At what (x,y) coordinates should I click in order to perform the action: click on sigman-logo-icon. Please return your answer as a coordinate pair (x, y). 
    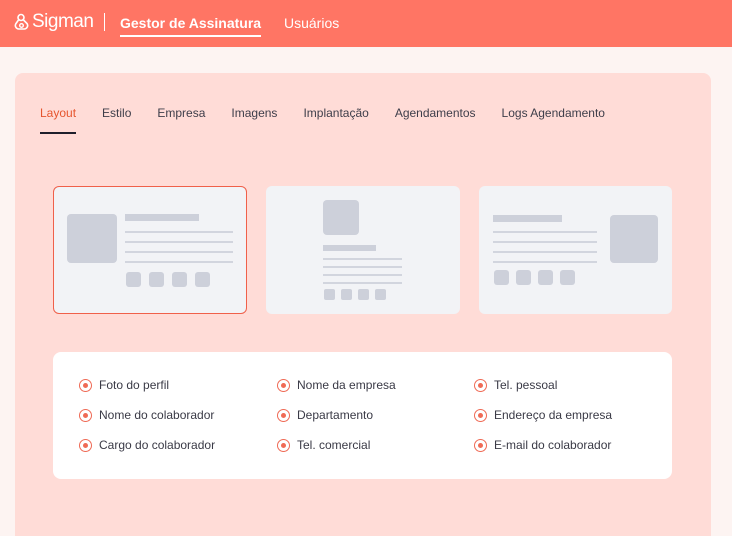
    Looking at the image, I should click on (21, 21).